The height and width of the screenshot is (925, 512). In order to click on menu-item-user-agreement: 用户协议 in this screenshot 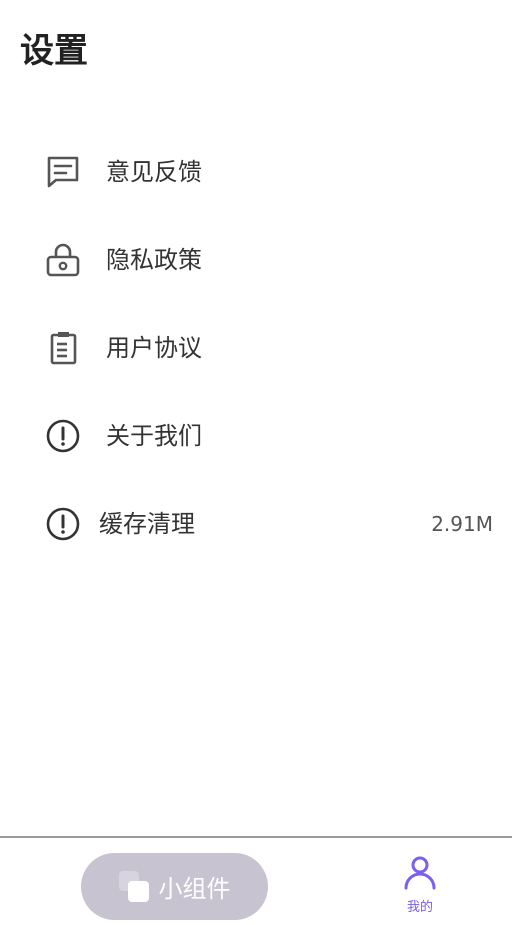, I will do `click(256, 348)`.